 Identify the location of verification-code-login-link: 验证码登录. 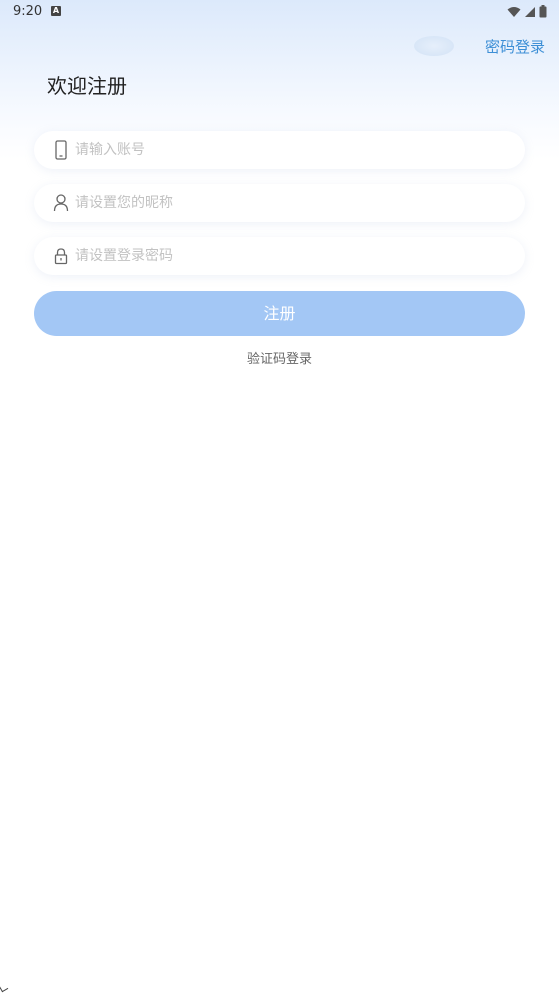
(279, 357).